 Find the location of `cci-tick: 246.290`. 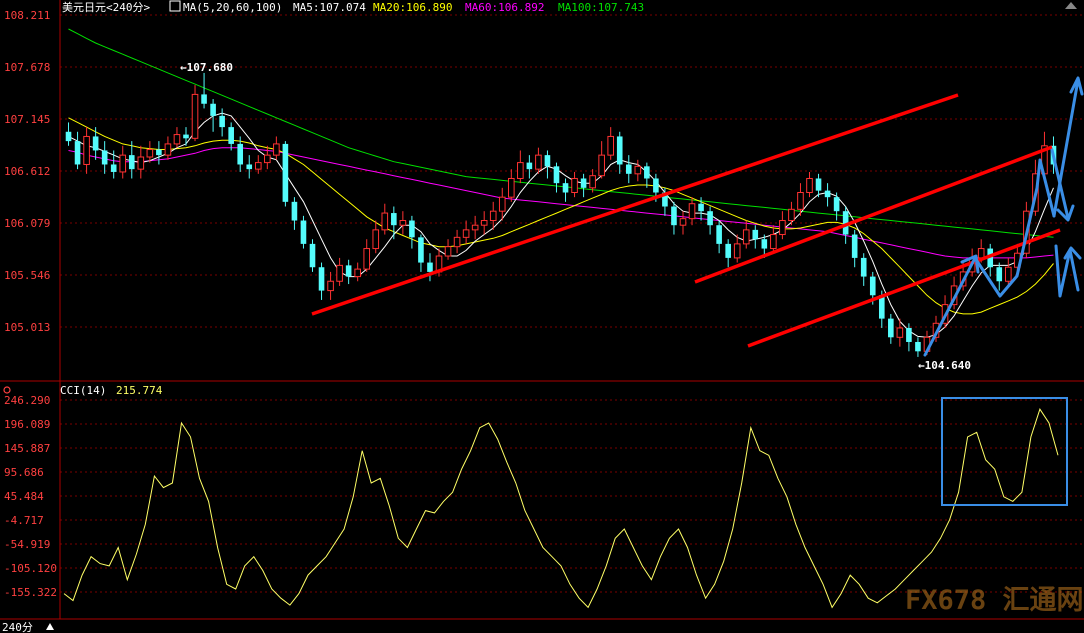

cci-tick: 246.290 is located at coordinates (27, 400).